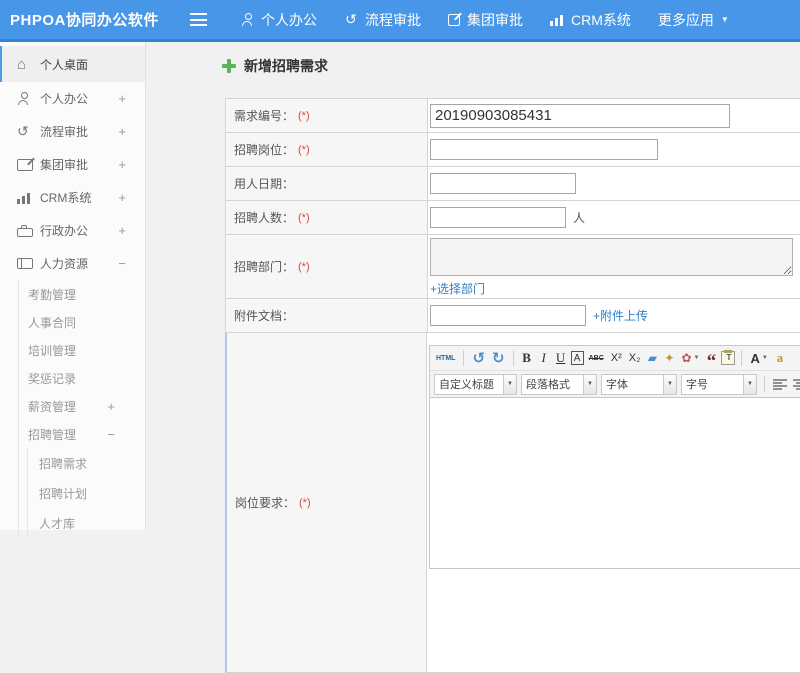 The image size is (800, 673). What do you see at coordinates (690, 358) in the screenshot?
I see `text-highlight-button: ✿▼` at bounding box center [690, 358].